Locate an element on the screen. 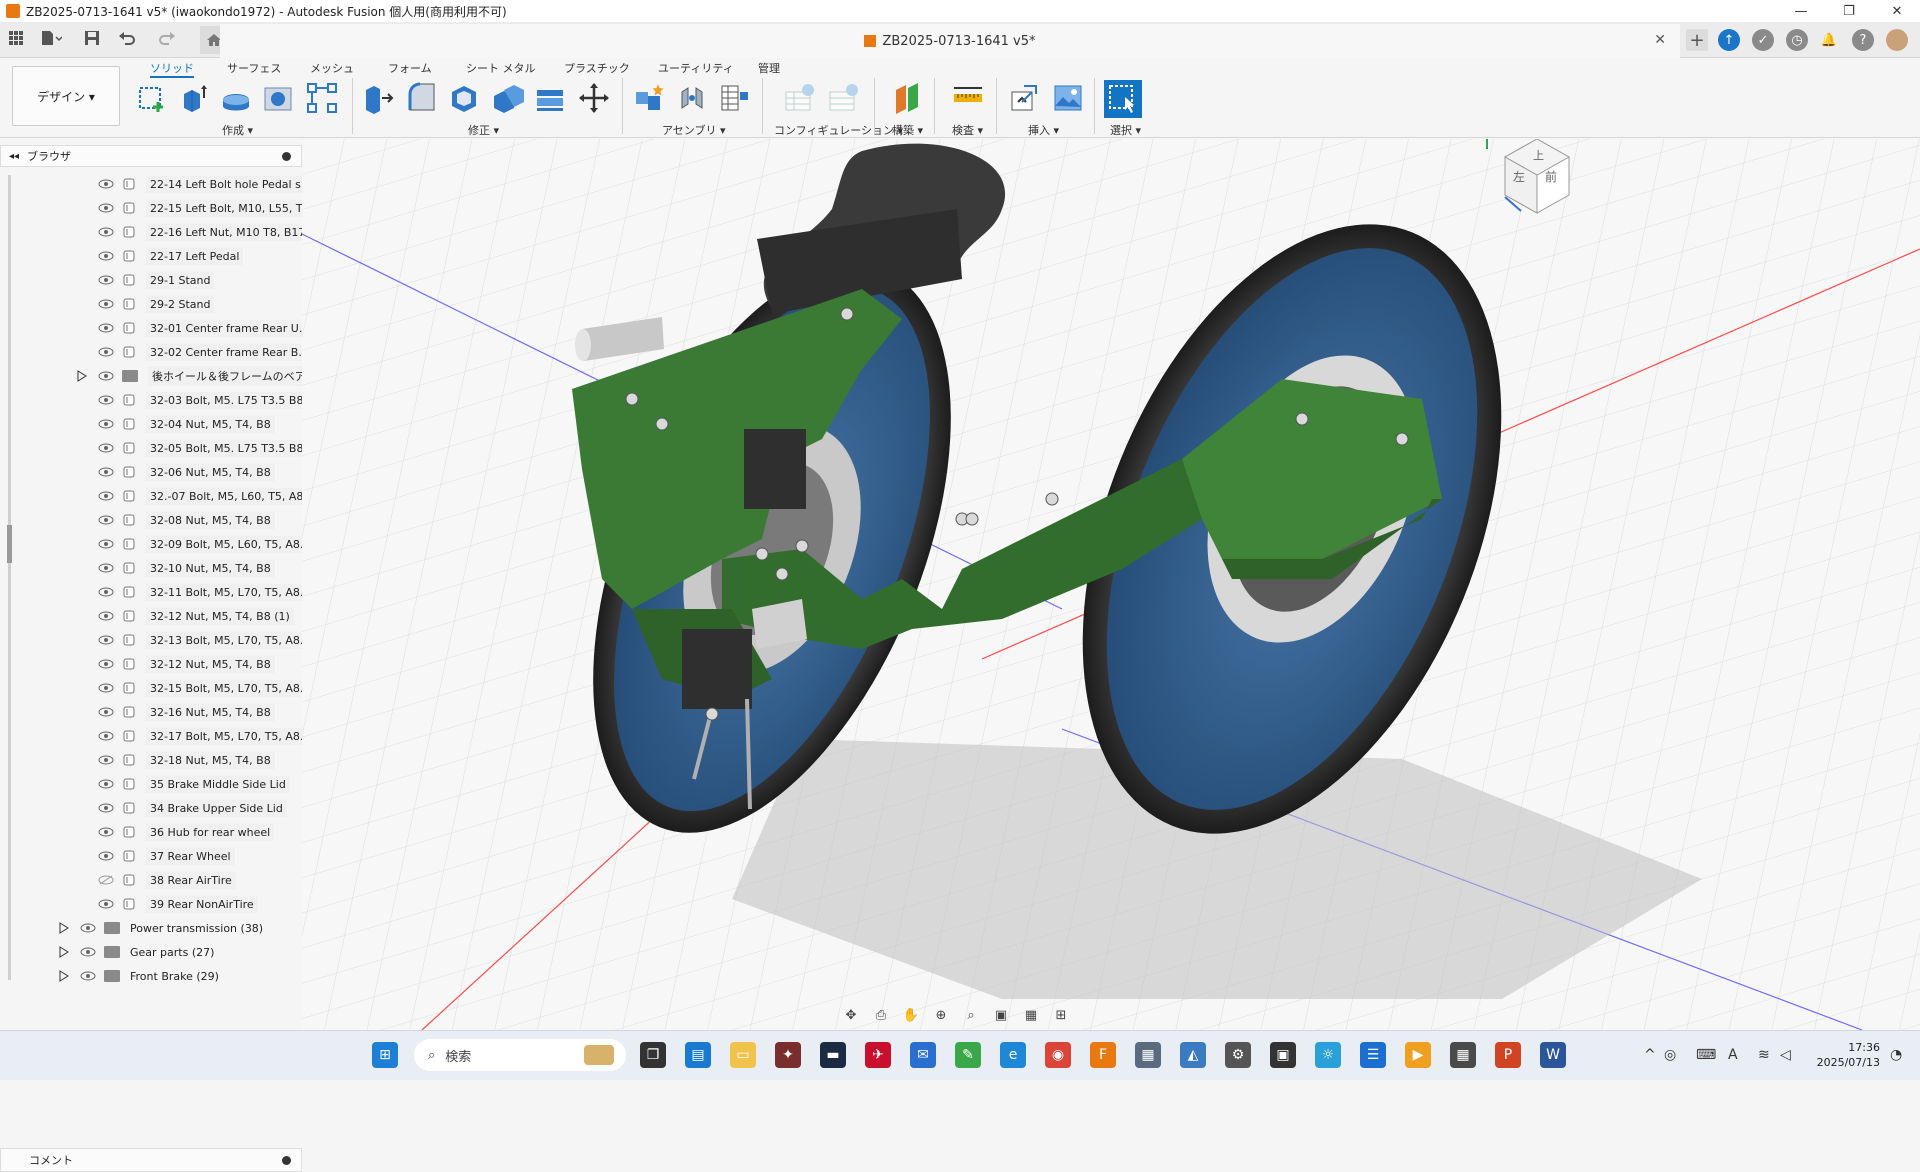 Image resolution: width=1920 pixels, height=1172 pixels. tab-form: フォーム is located at coordinates (410, 68).